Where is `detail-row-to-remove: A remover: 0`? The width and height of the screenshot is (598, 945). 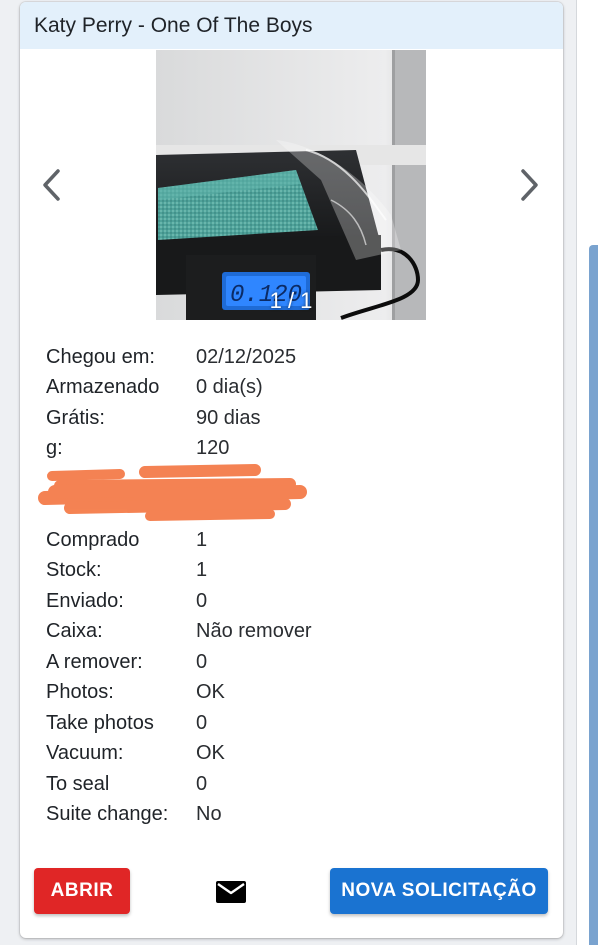
detail-row-to-remove: A remover: 0 is located at coordinates (179, 662).